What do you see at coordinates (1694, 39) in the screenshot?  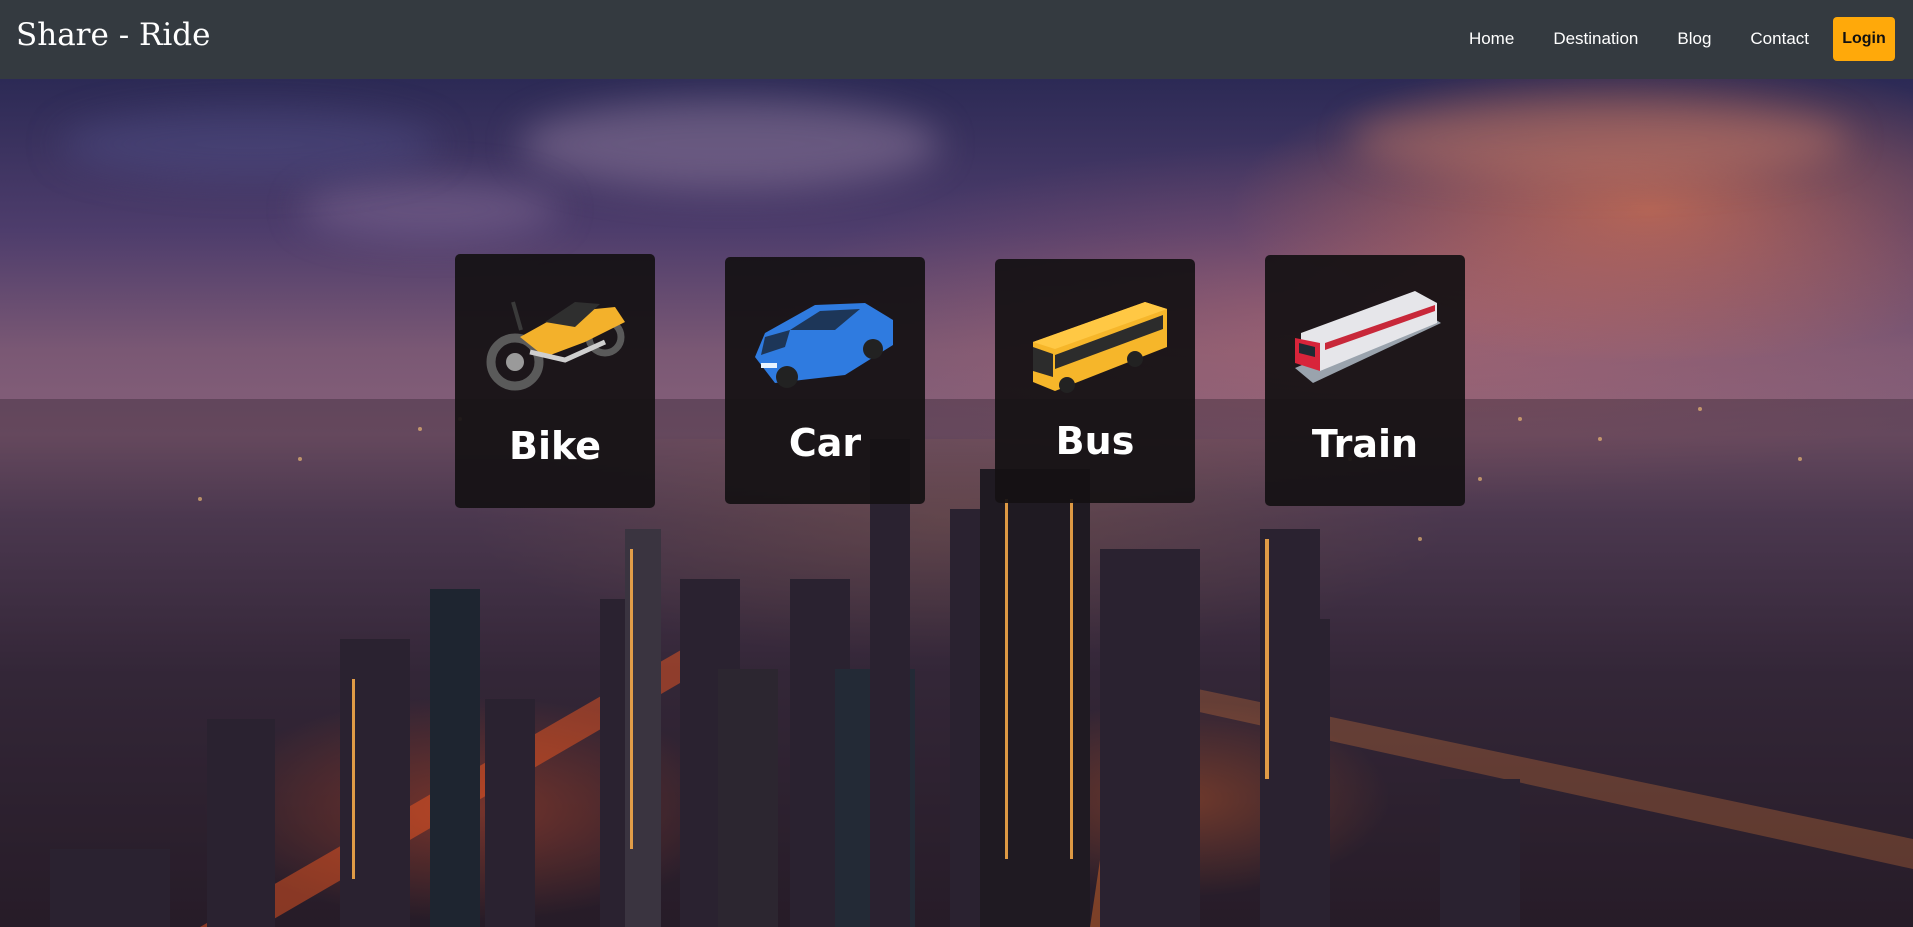 I see `nav-link-blog: Blog` at bounding box center [1694, 39].